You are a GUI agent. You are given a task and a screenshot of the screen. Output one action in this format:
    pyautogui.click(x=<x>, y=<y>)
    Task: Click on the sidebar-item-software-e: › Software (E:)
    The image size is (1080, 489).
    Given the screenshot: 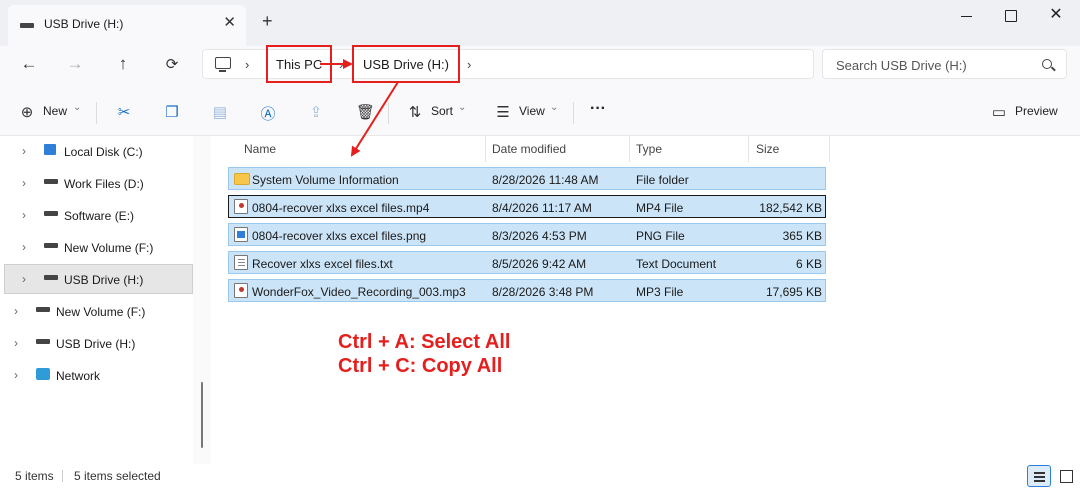 What is the action you would take?
    pyautogui.click(x=107, y=216)
    